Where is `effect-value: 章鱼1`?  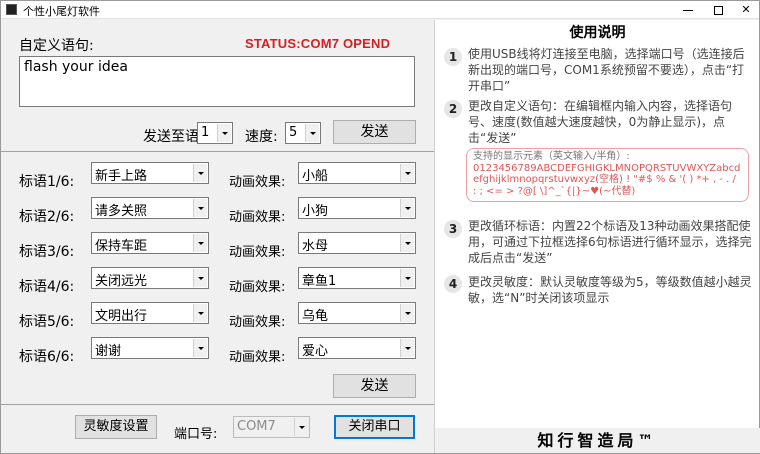
effect-value: 章鱼1 is located at coordinates (319, 281).